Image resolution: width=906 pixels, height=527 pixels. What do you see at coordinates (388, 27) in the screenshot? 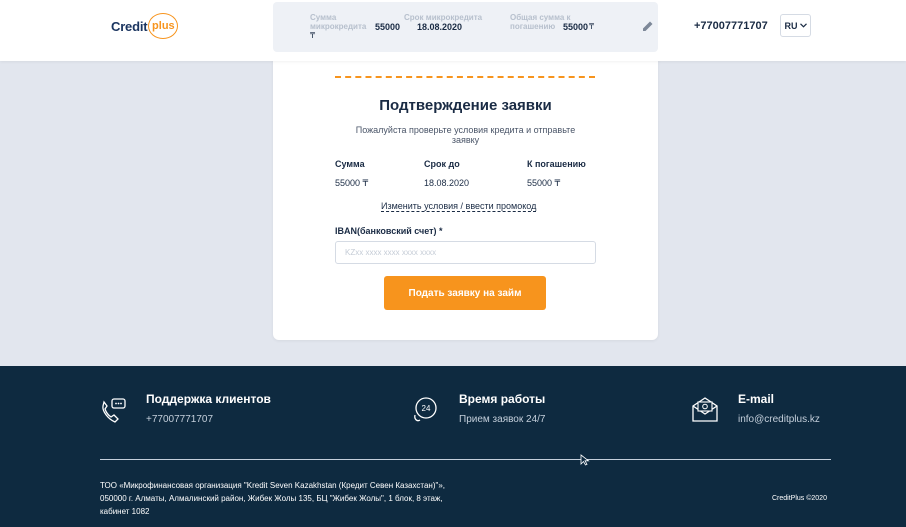
I see `summary-amount-value: 55000` at bounding box center [388, 27].